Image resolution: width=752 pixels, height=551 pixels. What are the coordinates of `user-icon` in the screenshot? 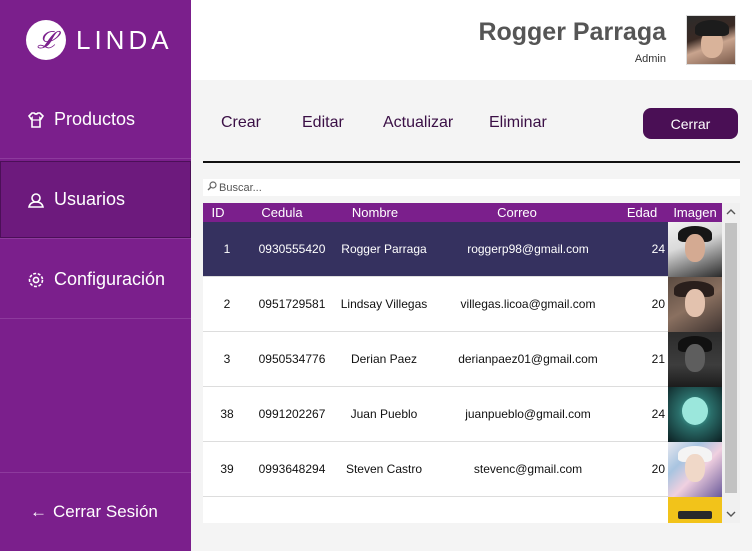 It's located at (36, 200).